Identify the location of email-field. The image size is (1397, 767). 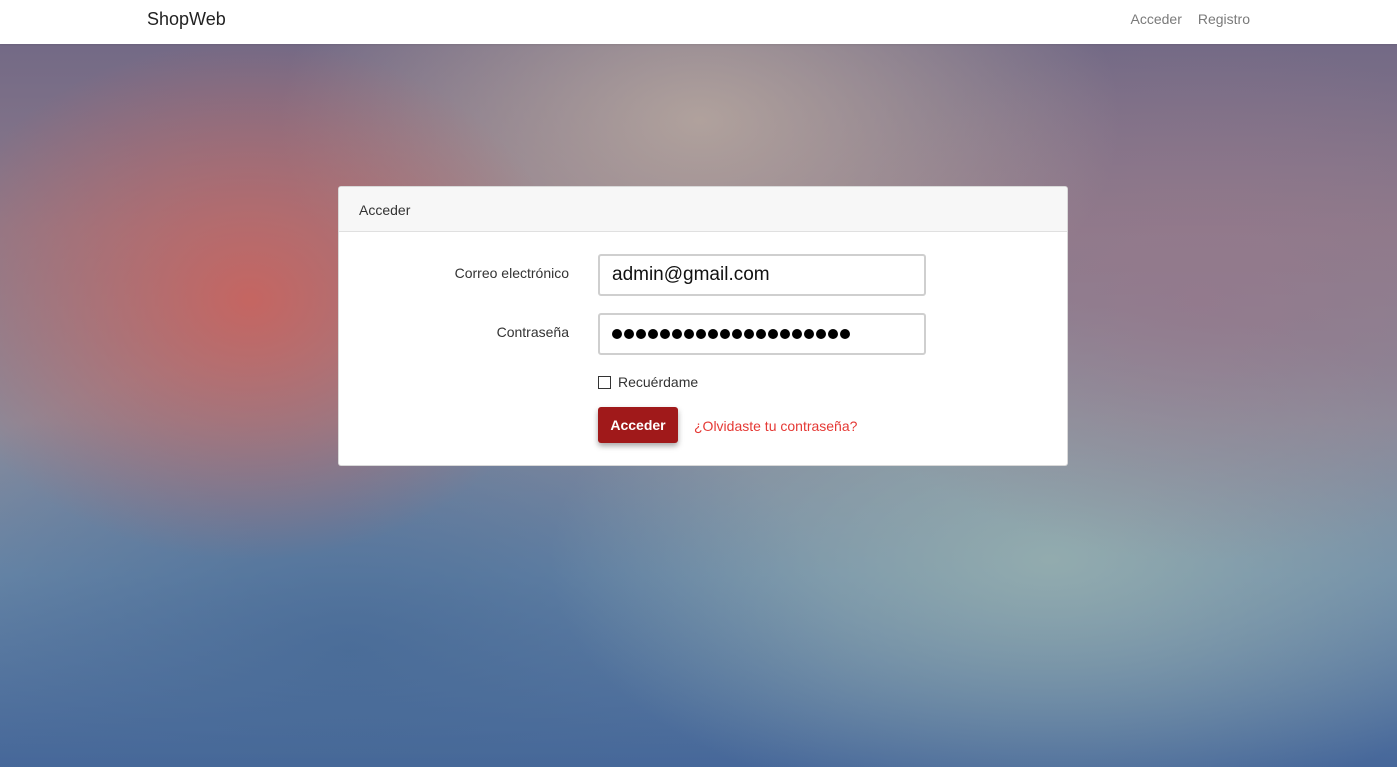
(762, 275).